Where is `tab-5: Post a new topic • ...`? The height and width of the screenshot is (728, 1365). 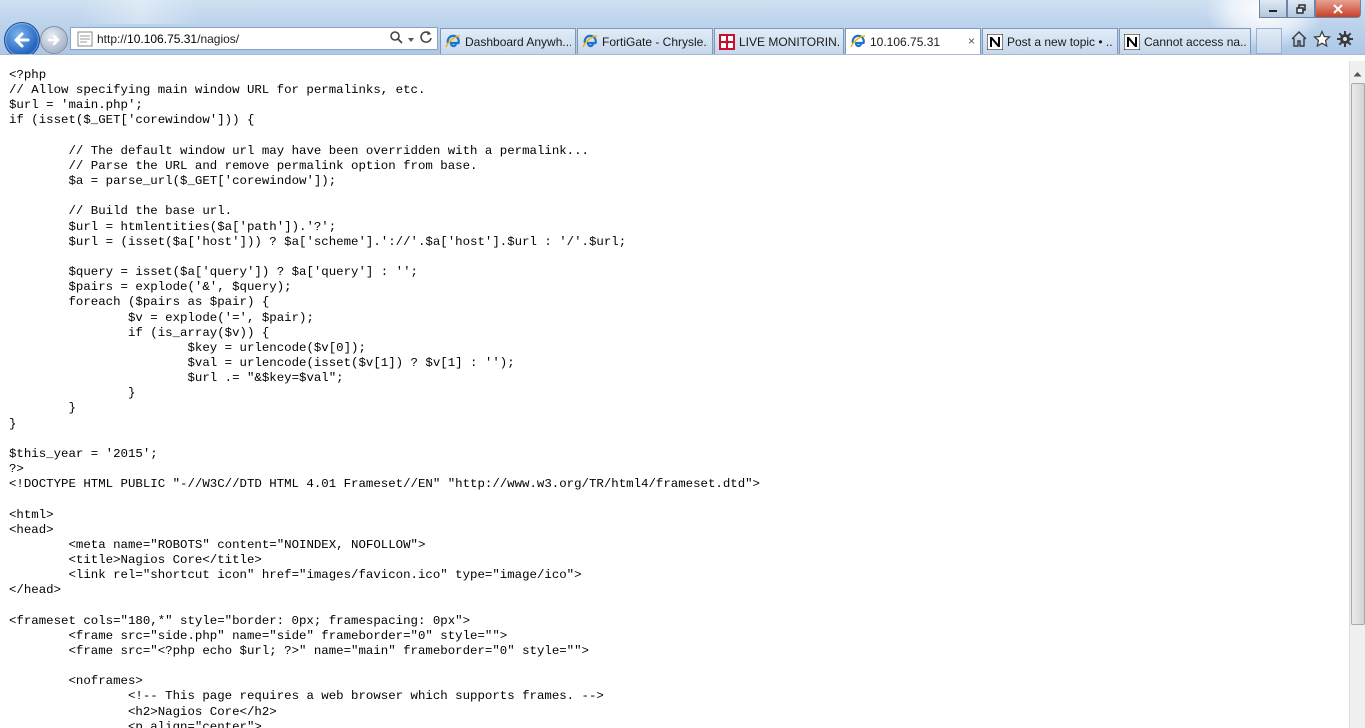
tab-5: Post a new topic • ... is located at coordinates (1050, 41).